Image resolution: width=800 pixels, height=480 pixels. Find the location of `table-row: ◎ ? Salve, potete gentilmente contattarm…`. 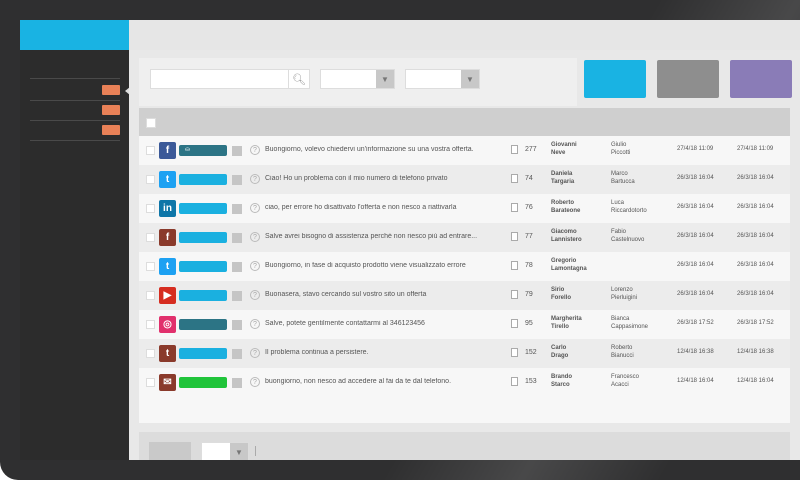

table-row: ◎ ? Salve, potete gentilmente contattarm… is located at coordinates (464, 324).